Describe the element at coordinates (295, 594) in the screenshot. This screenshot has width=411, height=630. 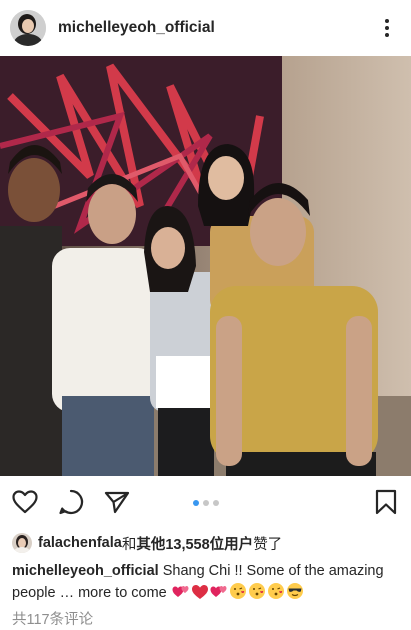
I see `sunglasses-face-icon` at that location.